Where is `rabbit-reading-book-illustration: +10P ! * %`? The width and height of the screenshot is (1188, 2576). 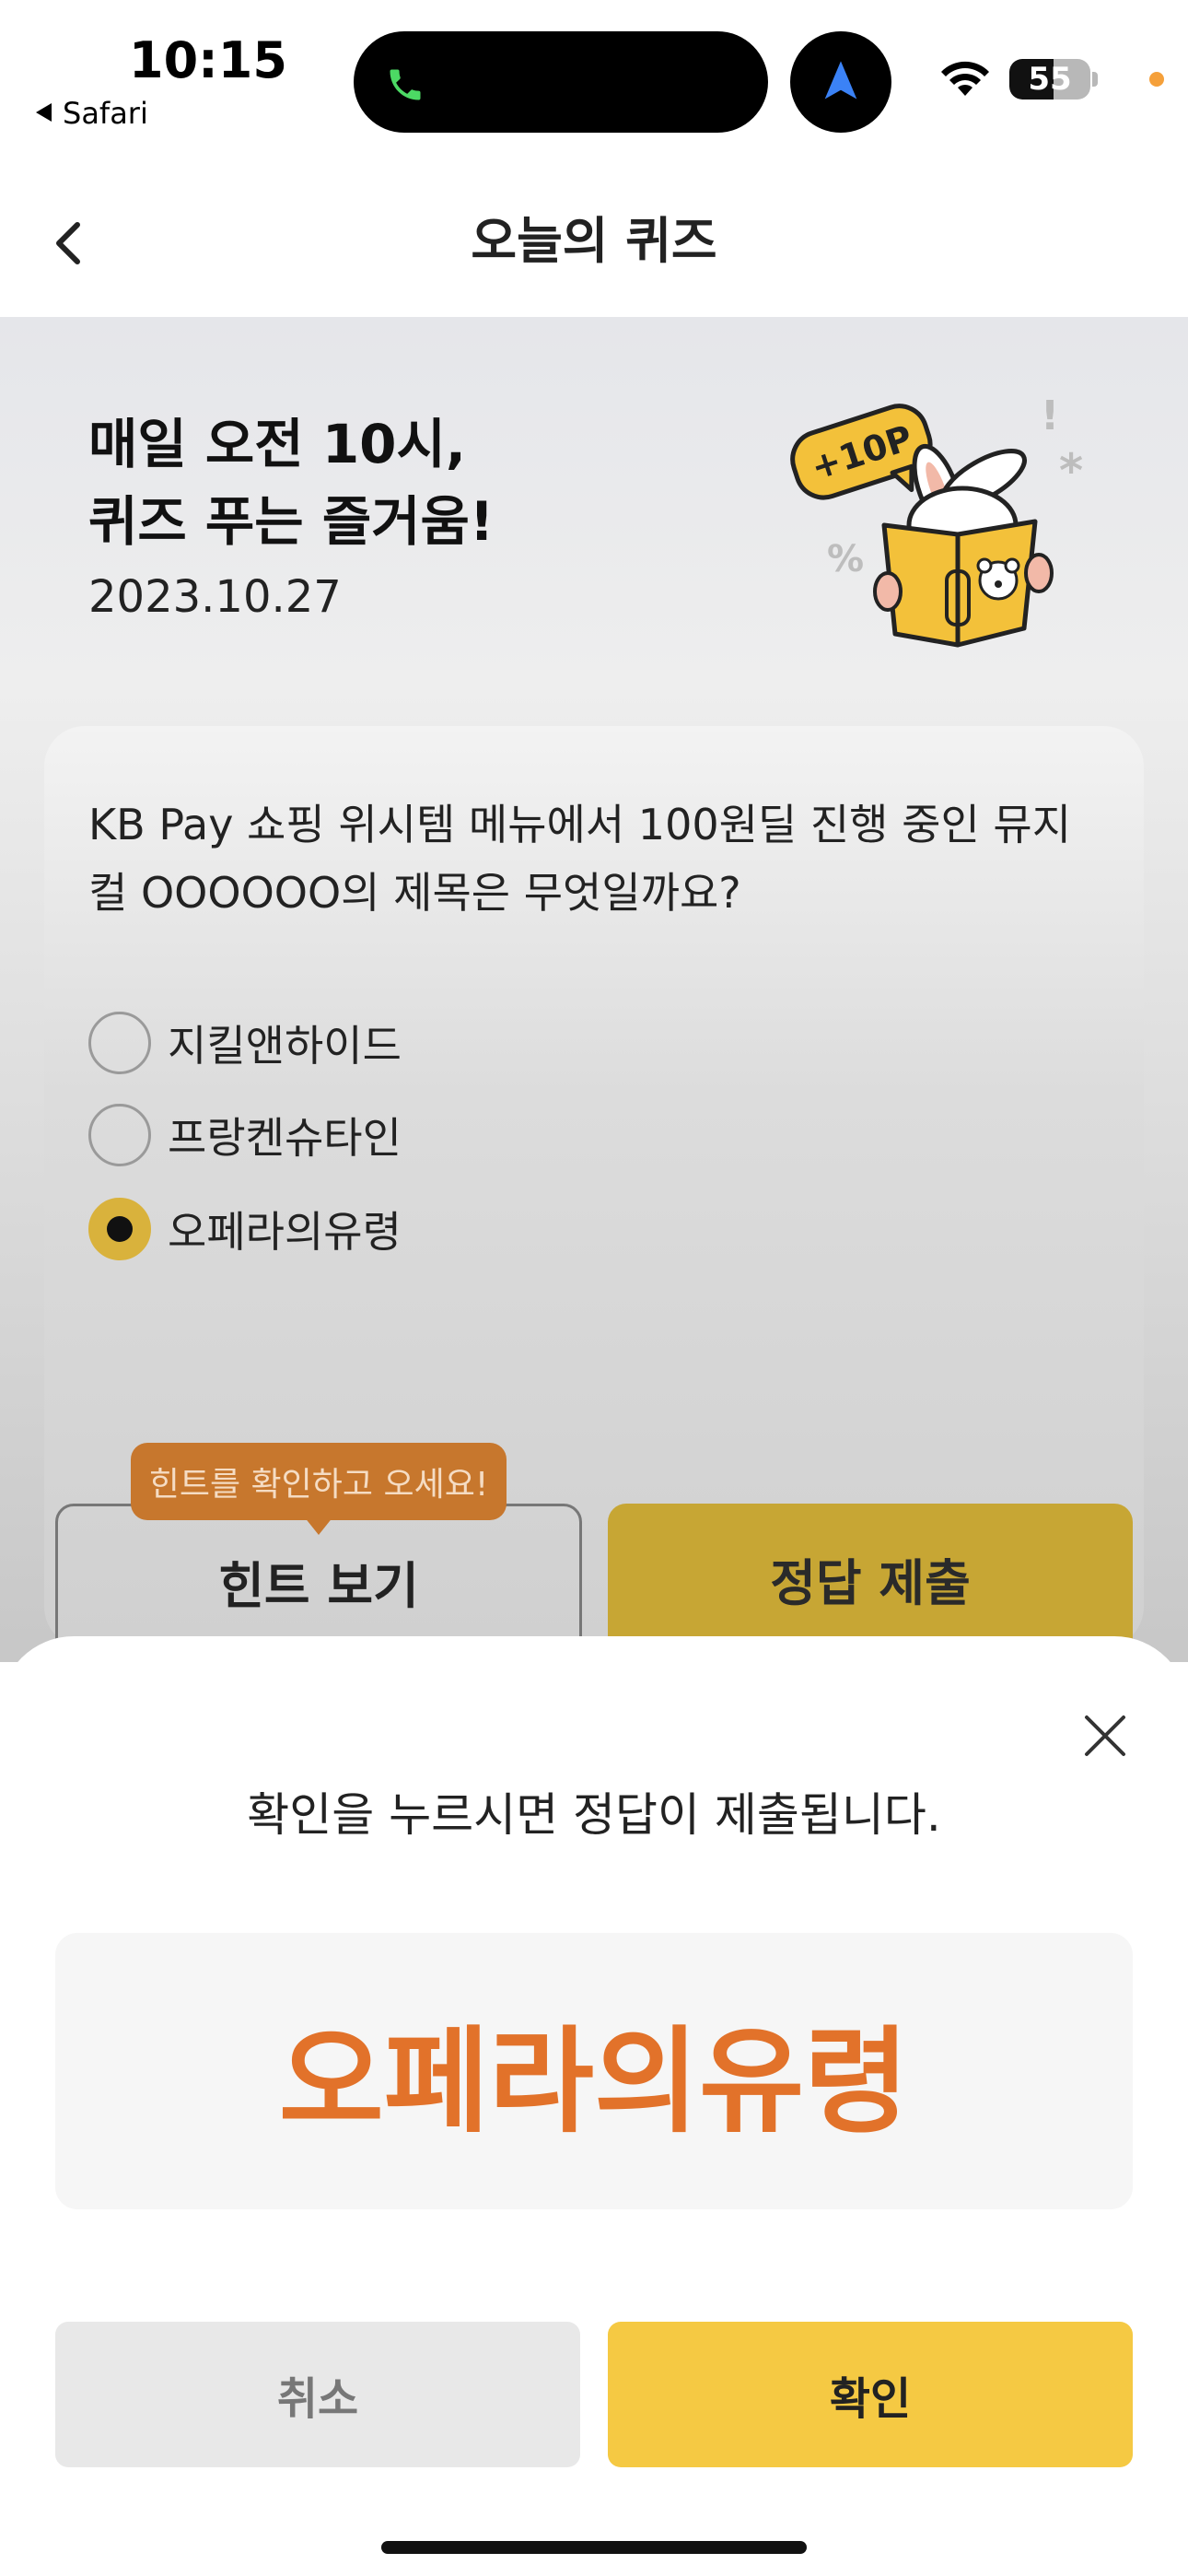
rabbit-reading-book-illustration: +10P ! * % is located at coordinates (939, 520).